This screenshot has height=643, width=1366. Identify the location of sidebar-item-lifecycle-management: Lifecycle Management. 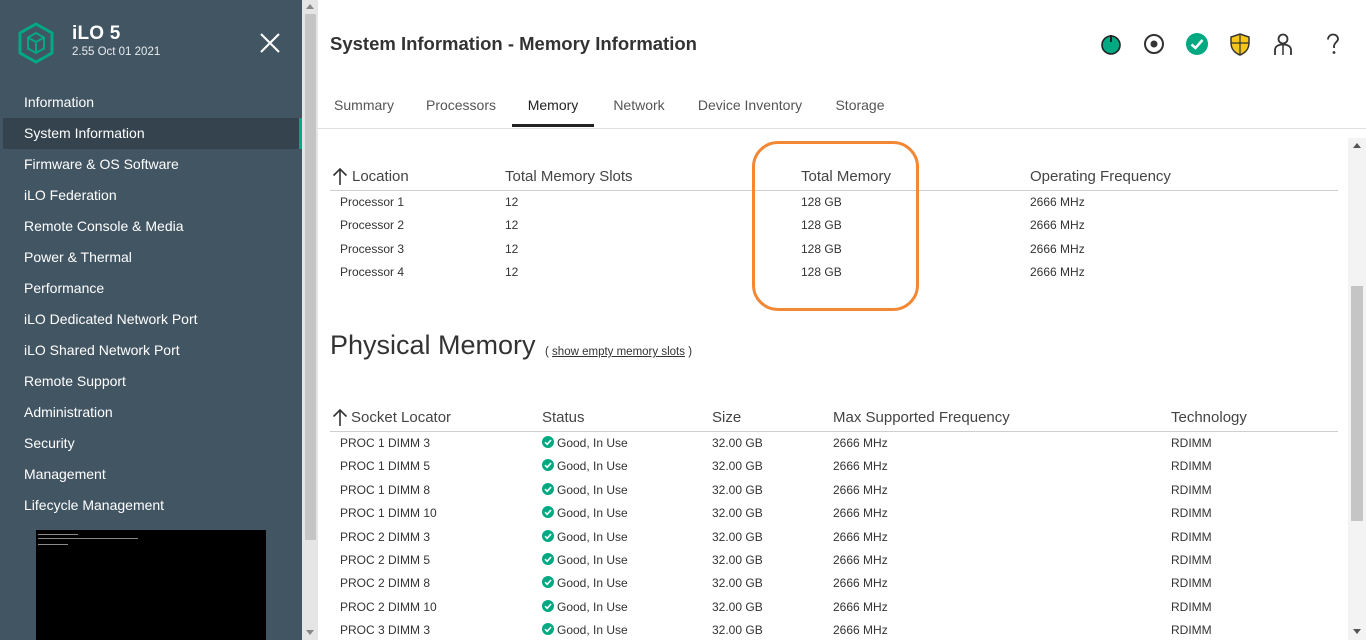
(151, 505).